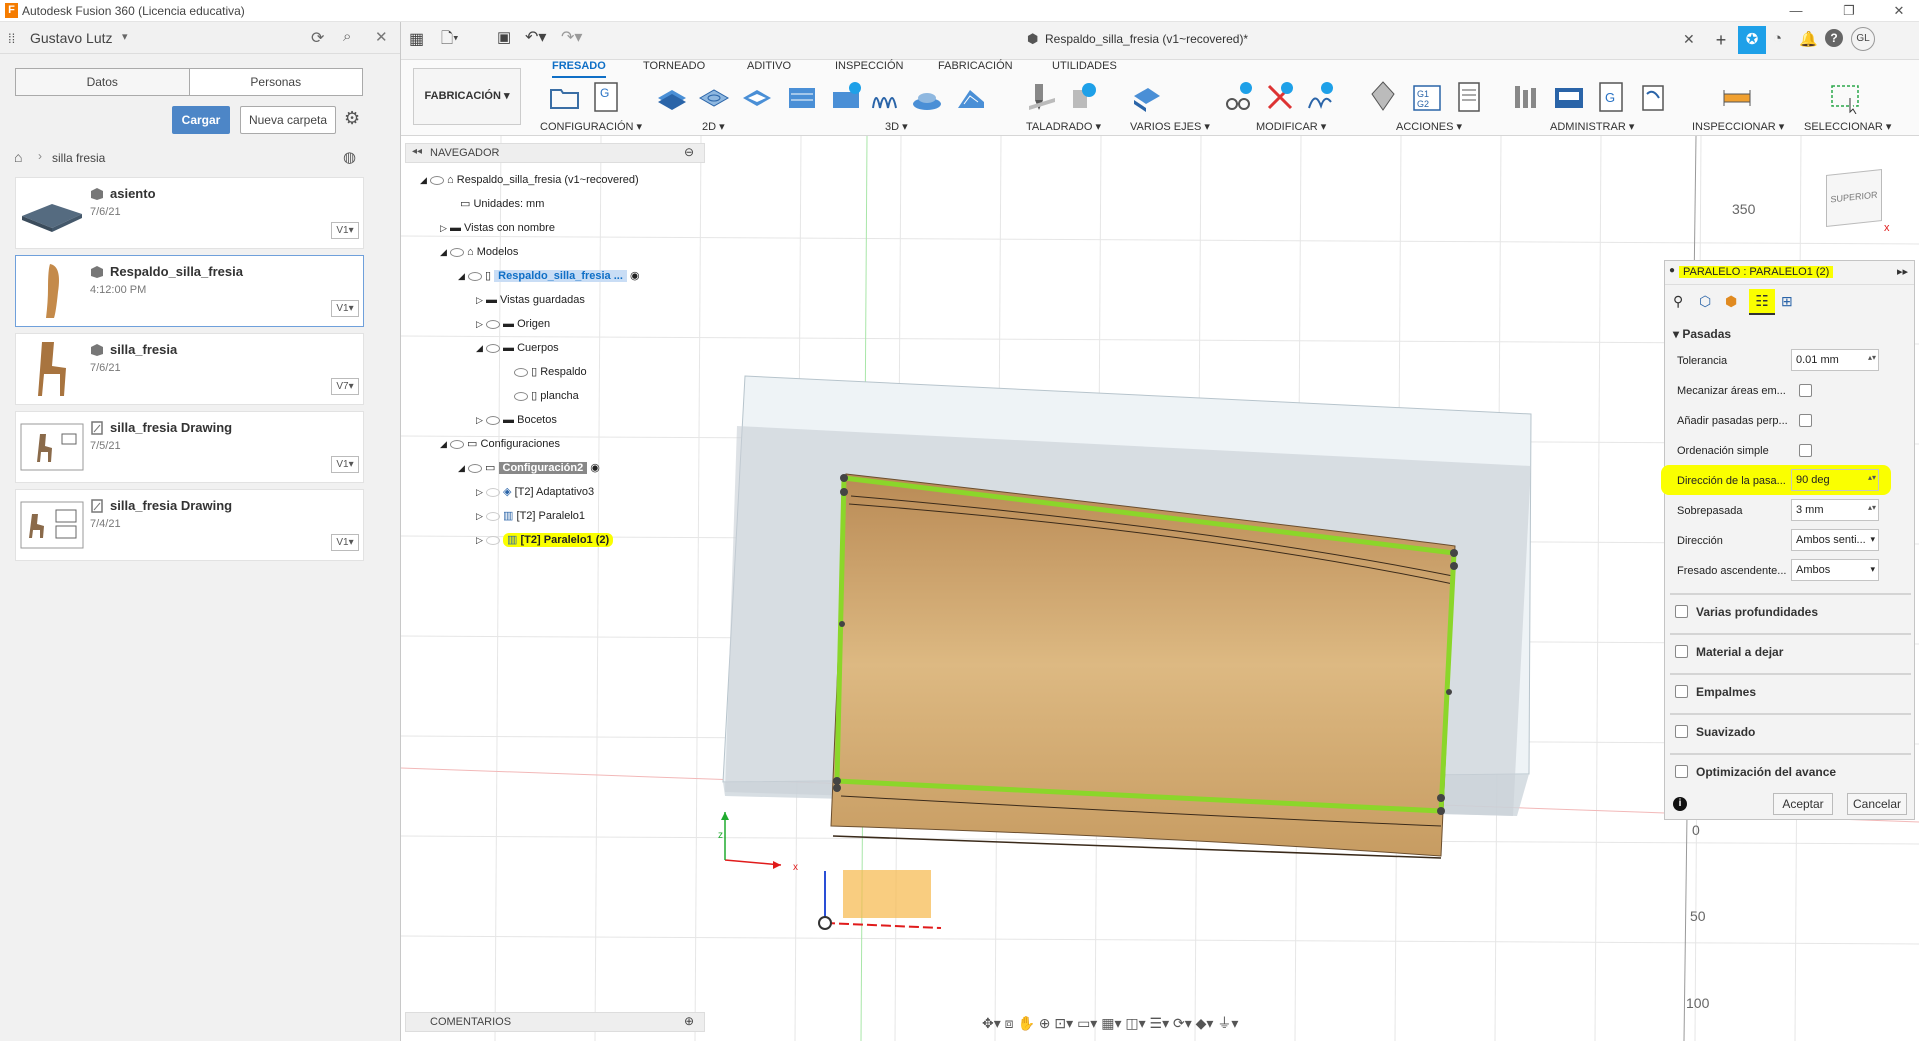  I want to click on collapse-icon: ◂◂, so click(417, 151).